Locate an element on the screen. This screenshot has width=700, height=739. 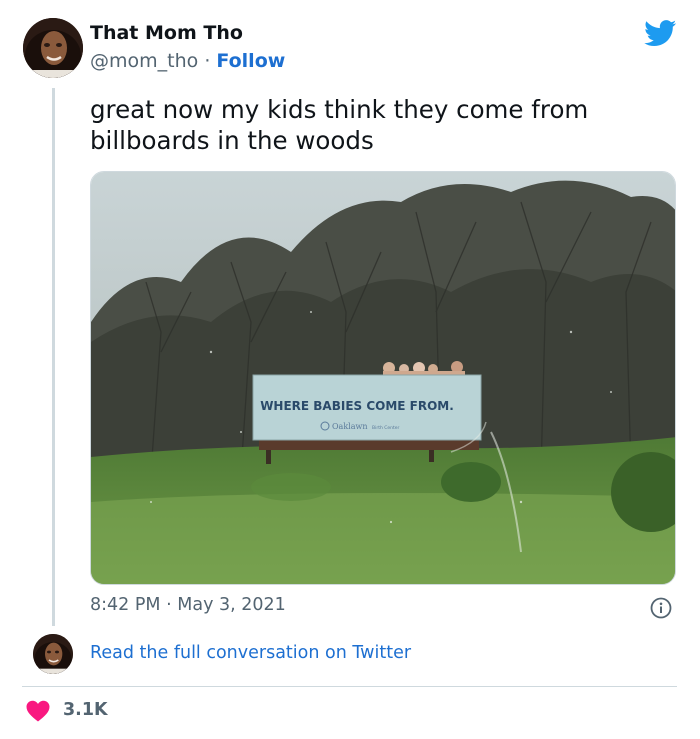
author-avatar is located at coordinates (53, 48).